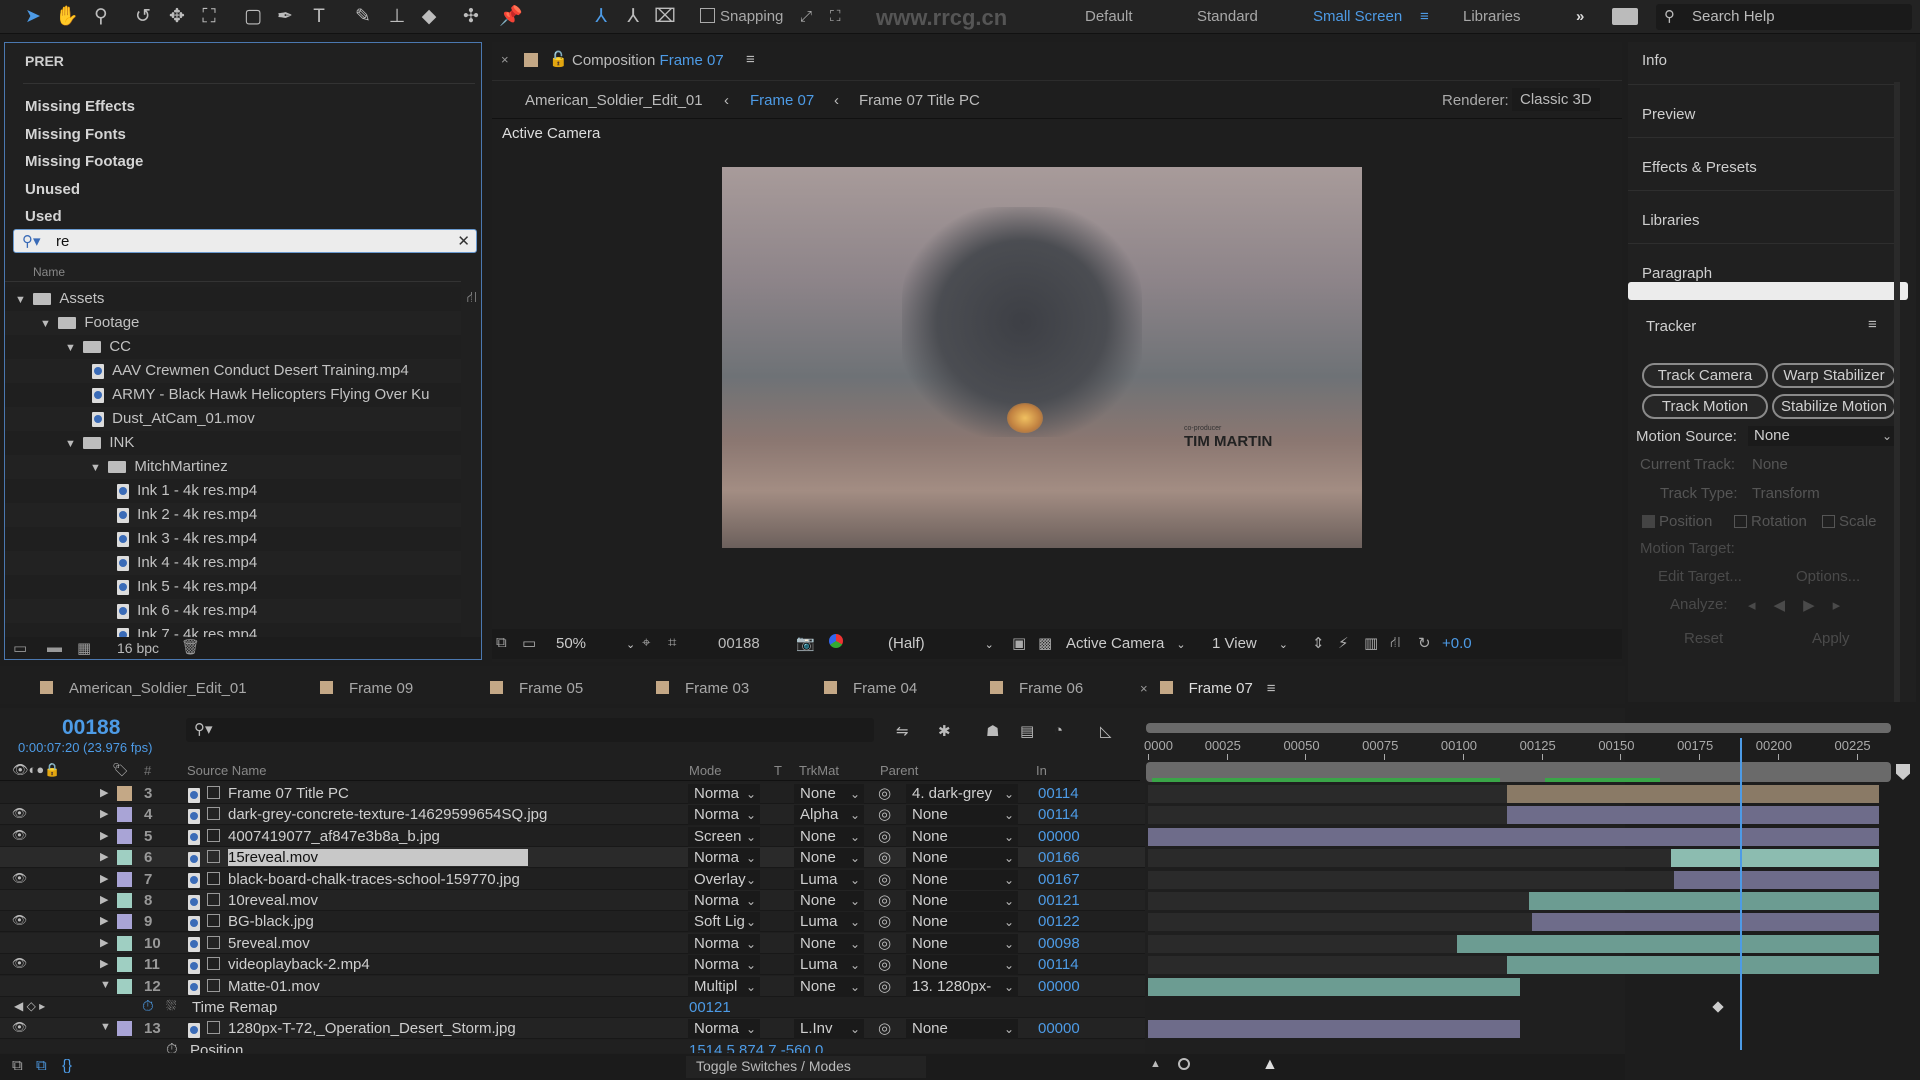 The image size is (1920, 1080). Describe the element at coordinates (172, 1047) in the screenshot. I see `stopwatch-icon: ⏱` at that location.